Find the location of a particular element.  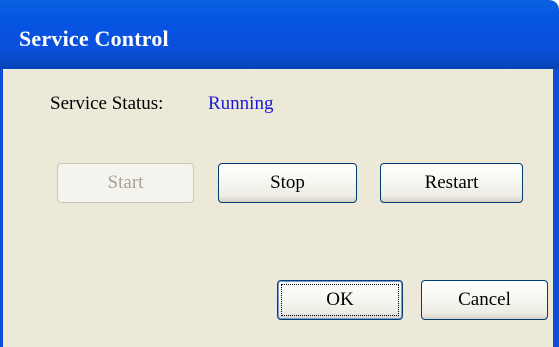

window-frame-left is located at coordinates (1, 208).